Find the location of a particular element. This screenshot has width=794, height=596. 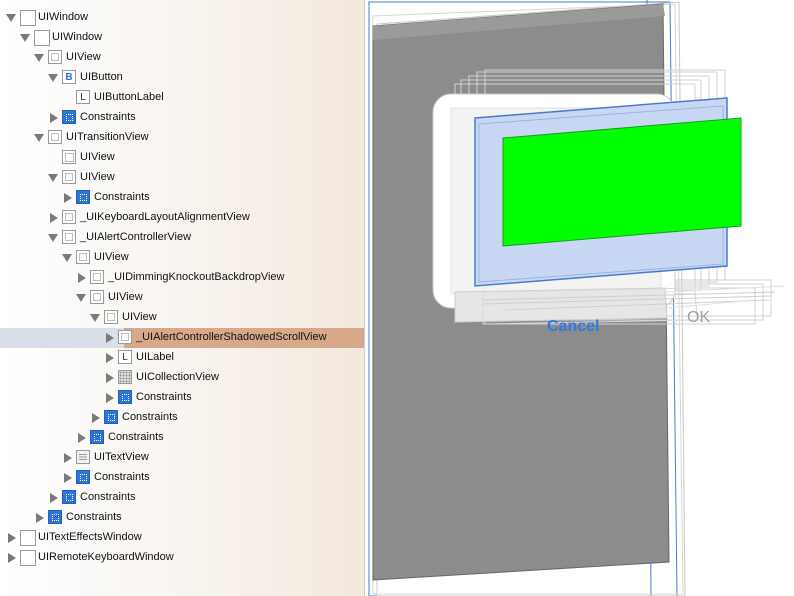

window-icon is located at coordinates (28, 18).